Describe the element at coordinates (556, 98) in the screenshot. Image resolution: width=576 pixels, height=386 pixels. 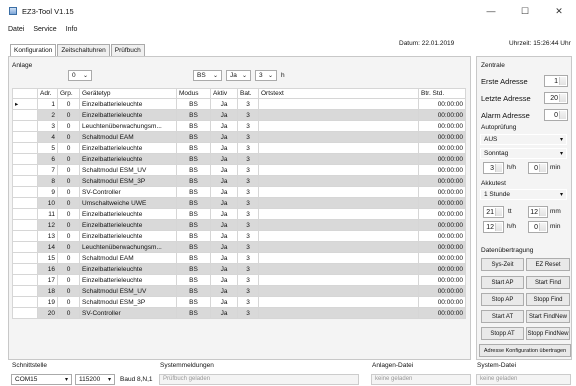
I see `letzte-adresse-spinner: 20` at that location.